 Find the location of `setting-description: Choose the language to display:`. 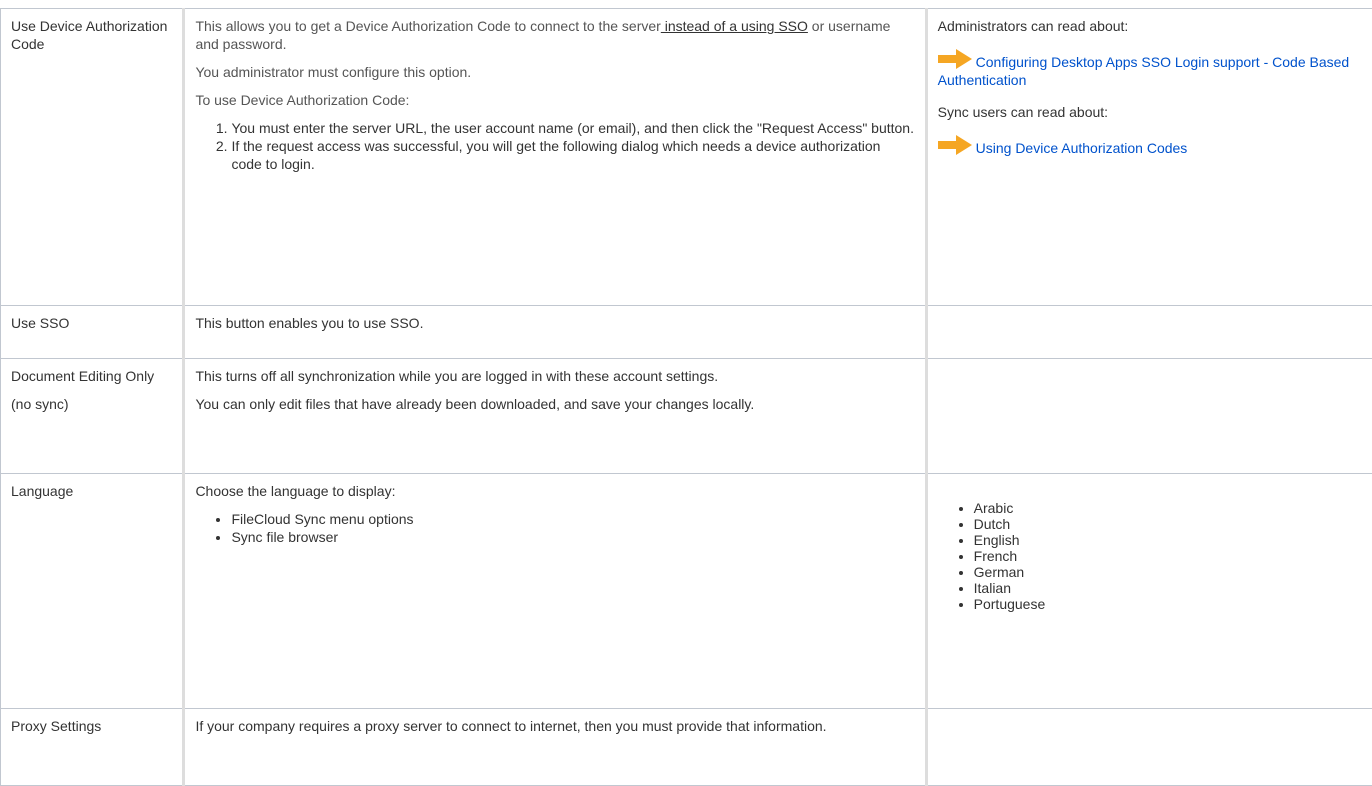

setting-description: Choose the language to display: is located at coordinates (554, 491).